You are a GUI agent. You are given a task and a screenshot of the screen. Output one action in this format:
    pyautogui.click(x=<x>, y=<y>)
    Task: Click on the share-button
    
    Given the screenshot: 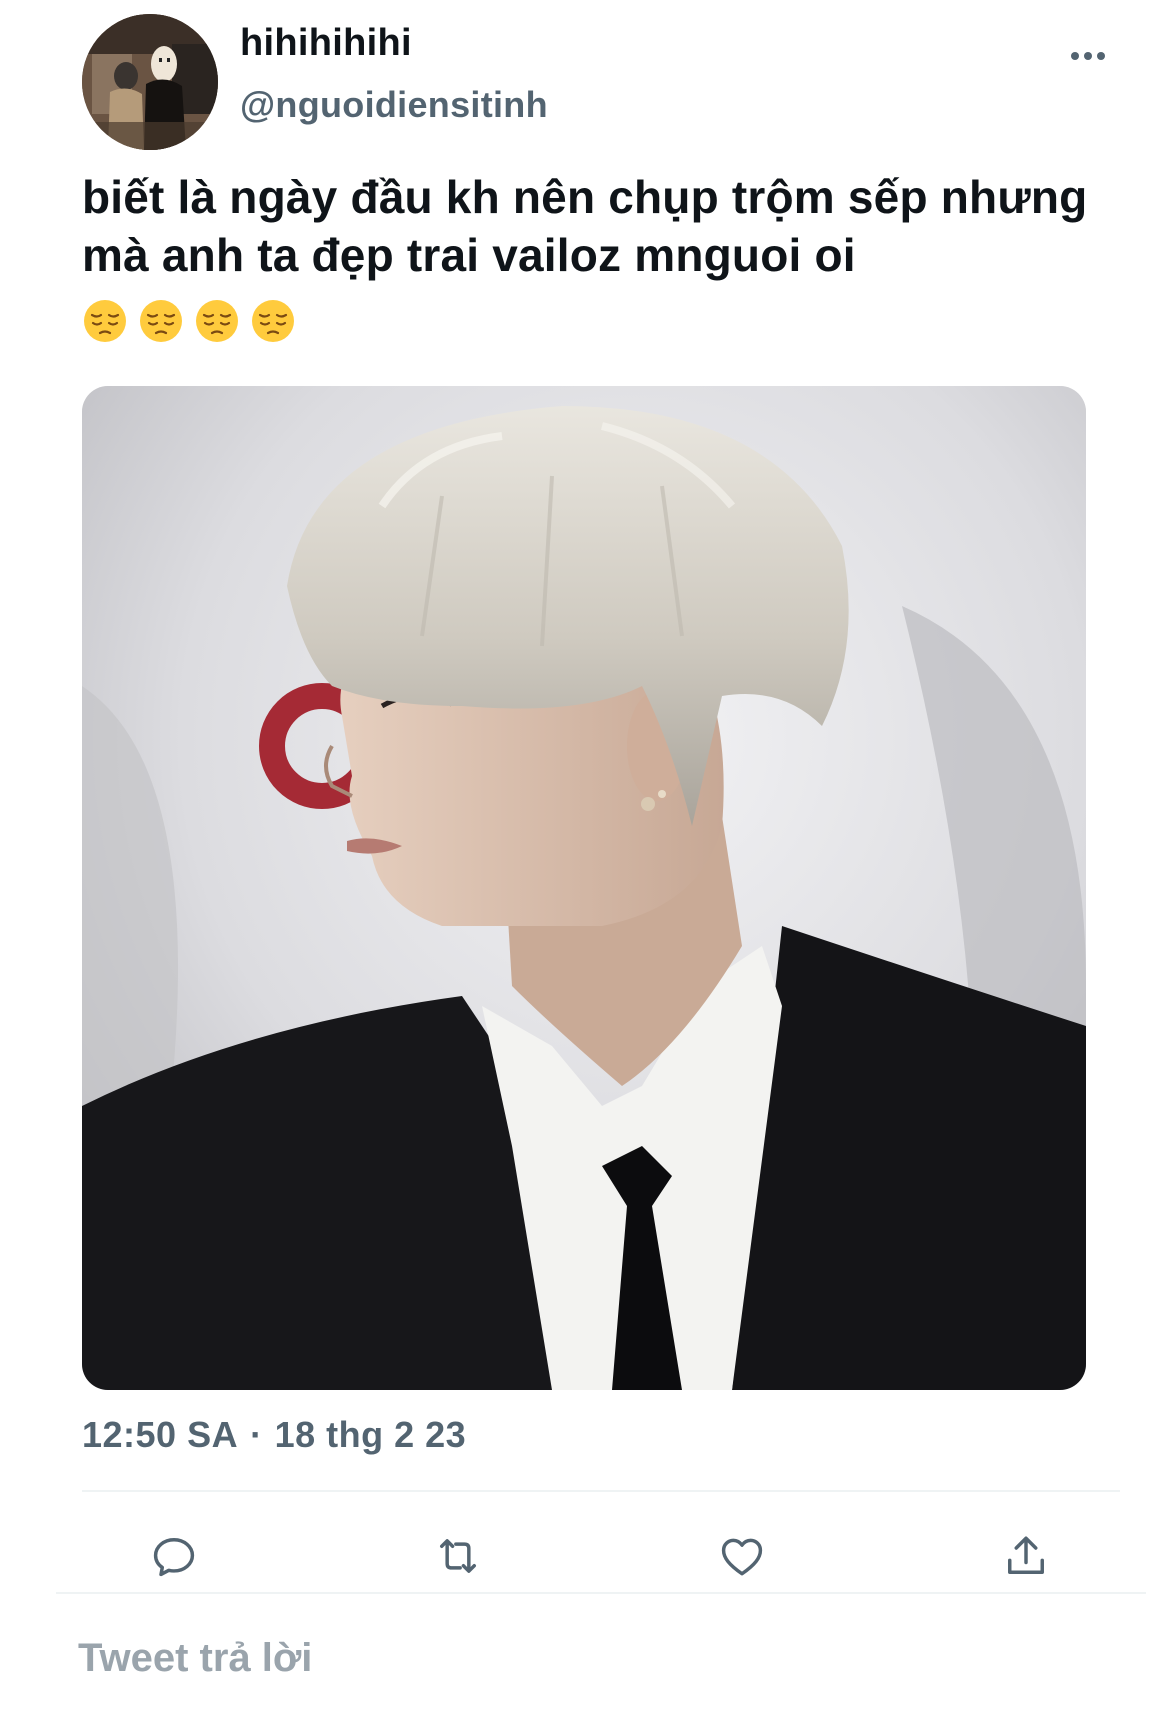 What is the action you would take?
    pyautogui.click(x=1026, y=1556)
    